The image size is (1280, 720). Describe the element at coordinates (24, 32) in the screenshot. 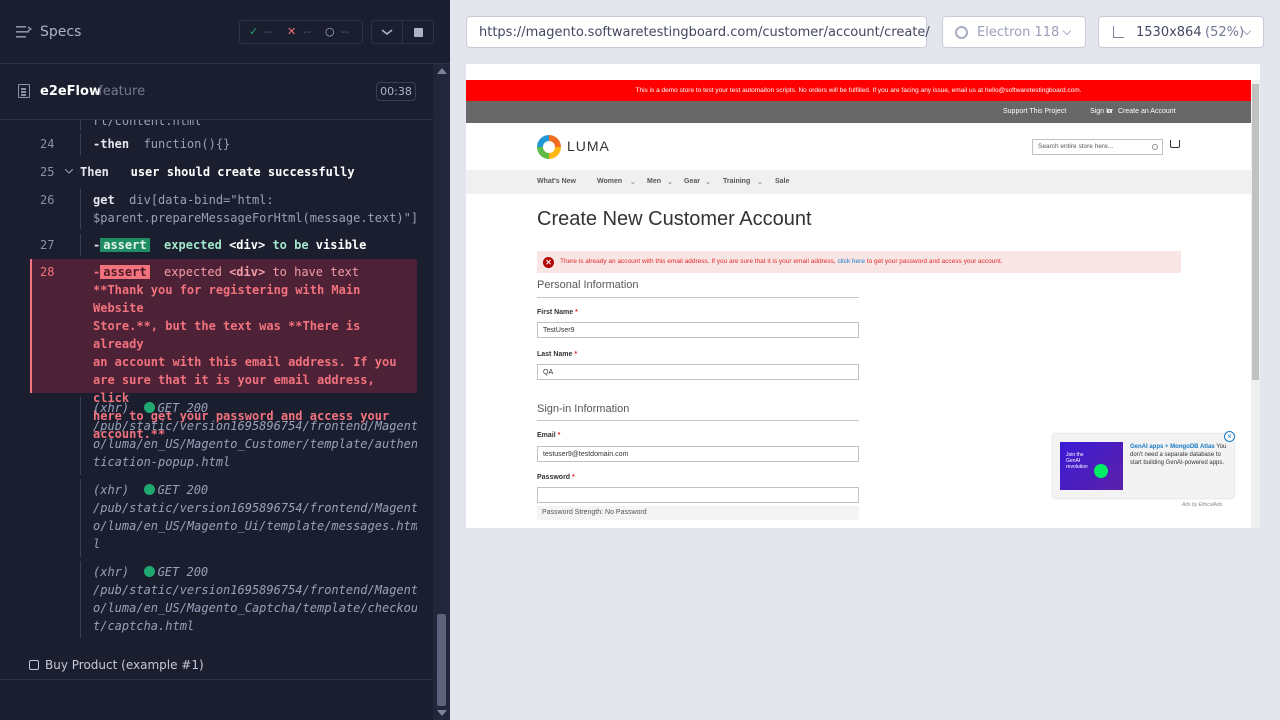

I see `specs-list-icon` at that location.